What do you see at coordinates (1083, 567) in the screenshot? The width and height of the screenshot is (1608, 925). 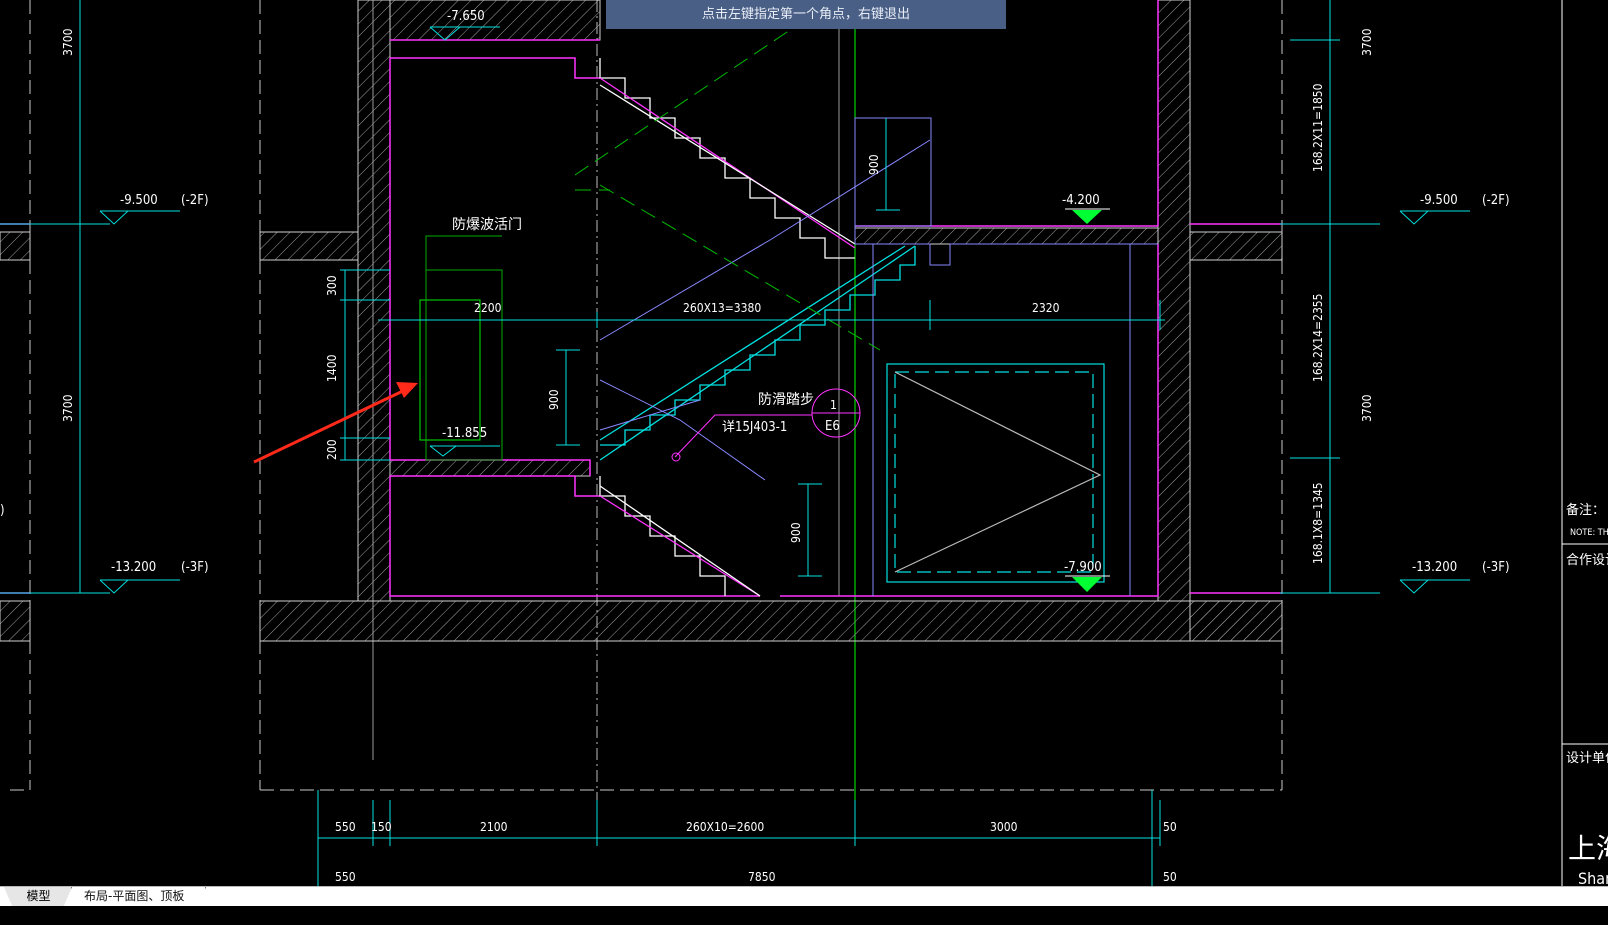 I see `level-green-bottom: -7.900` at bounding box center [1083, 567].